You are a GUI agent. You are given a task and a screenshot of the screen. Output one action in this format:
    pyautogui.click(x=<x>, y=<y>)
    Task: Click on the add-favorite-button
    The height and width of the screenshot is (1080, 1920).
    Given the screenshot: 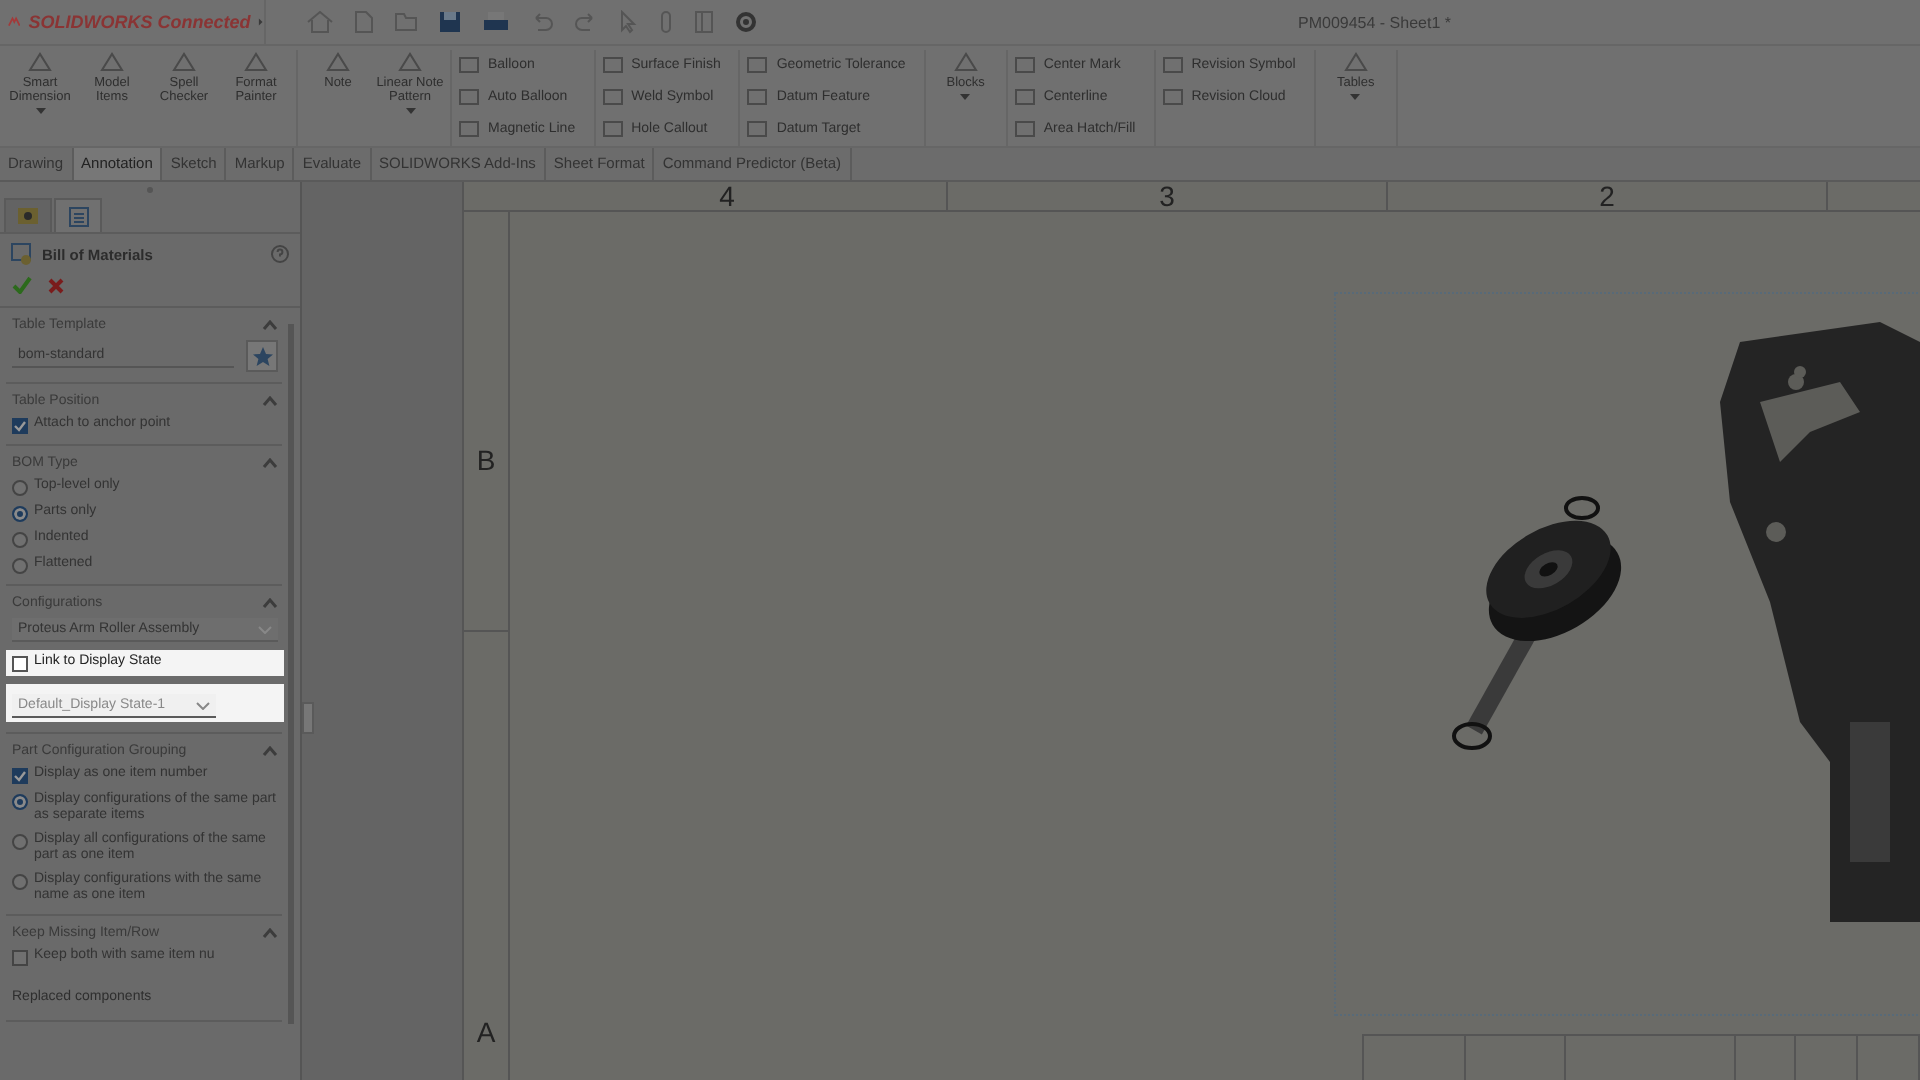 What is the action you would take?
    pyautogui.click(x=262, y=356)
    